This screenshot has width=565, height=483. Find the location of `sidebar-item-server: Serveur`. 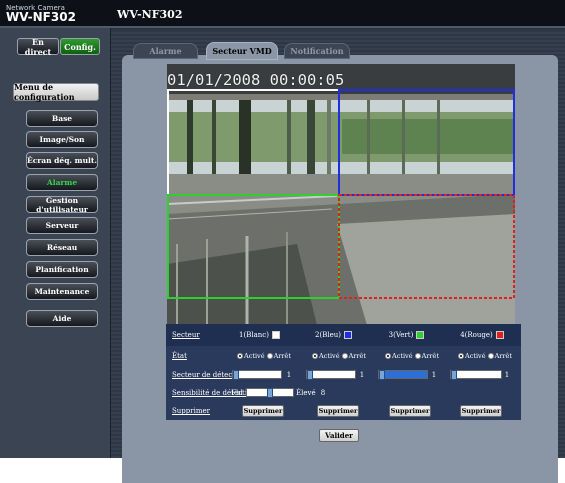

sidebar-item-server: Serveur is located at coordinates (62, 225).